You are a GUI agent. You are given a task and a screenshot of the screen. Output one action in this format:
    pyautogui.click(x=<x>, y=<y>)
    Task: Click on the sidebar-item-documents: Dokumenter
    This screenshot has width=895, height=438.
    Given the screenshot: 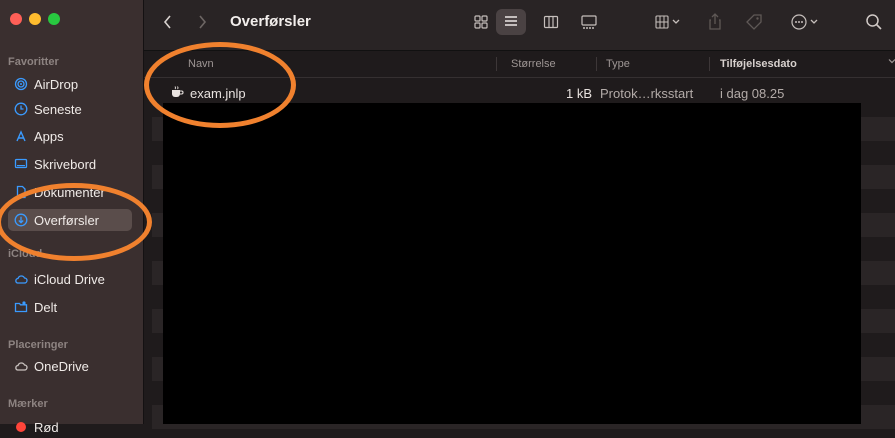 What is the action you would take?
    pyautogui.click(x=70, y=192)
    